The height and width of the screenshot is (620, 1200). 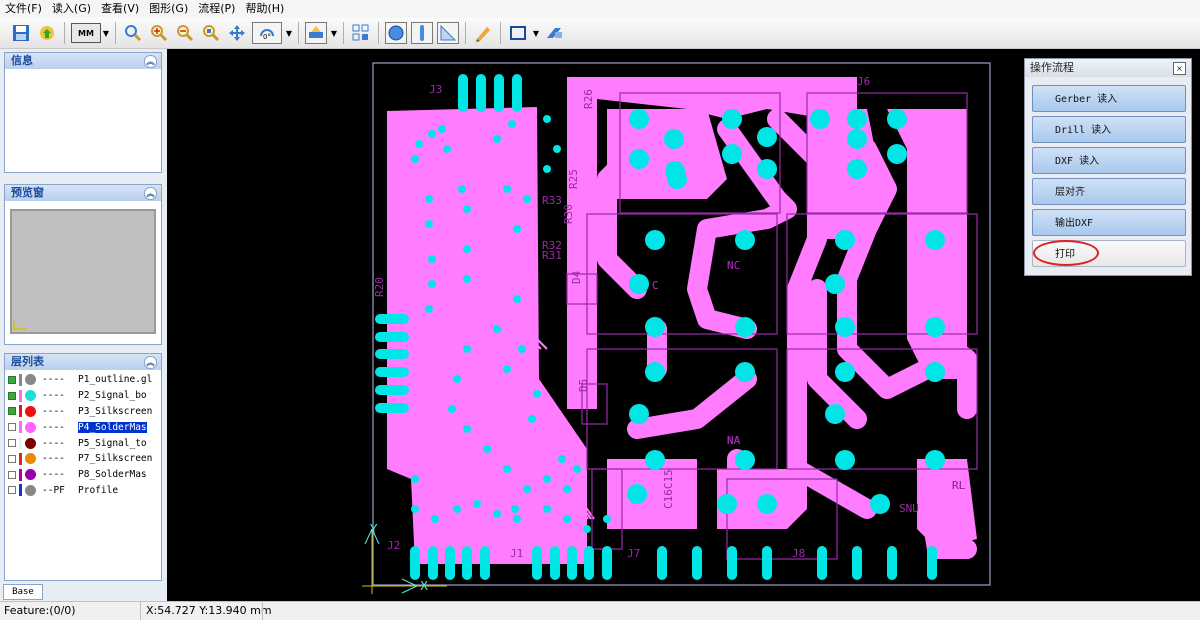 I want to click on zoom-out-icon, so click(x=185, y=33).